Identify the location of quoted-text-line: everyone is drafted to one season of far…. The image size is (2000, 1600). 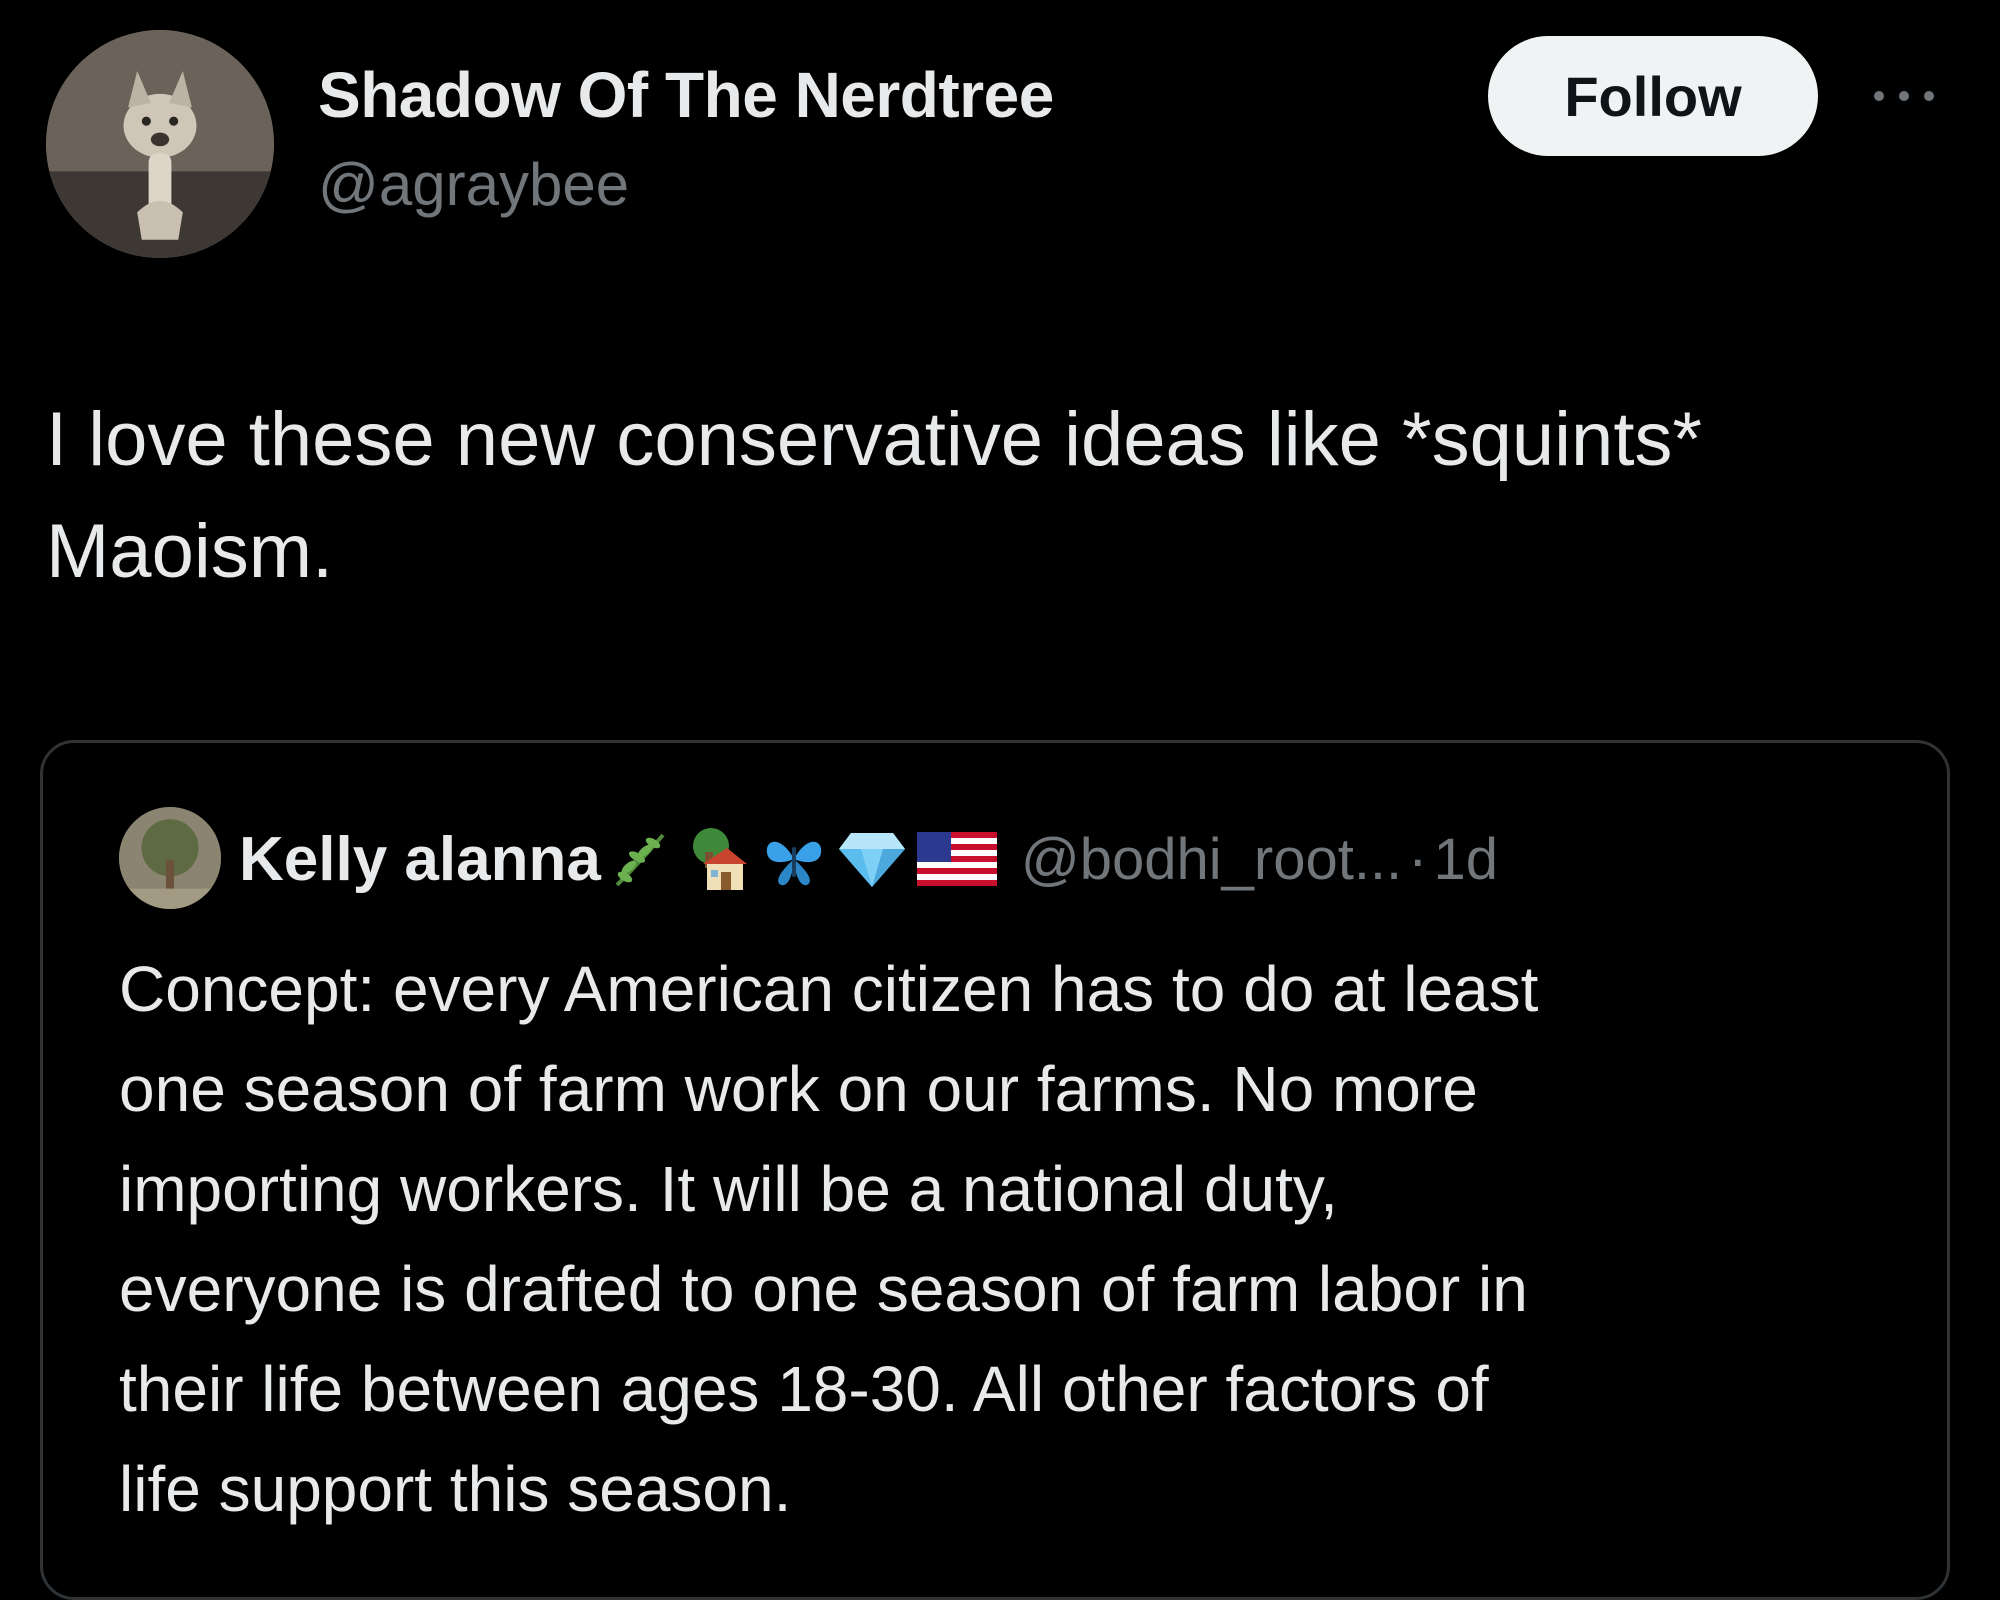
(823, 1289).